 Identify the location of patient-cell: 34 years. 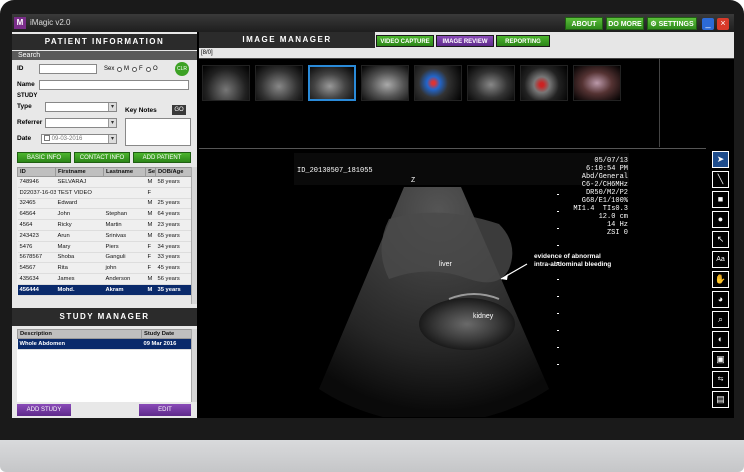
(173, 247).